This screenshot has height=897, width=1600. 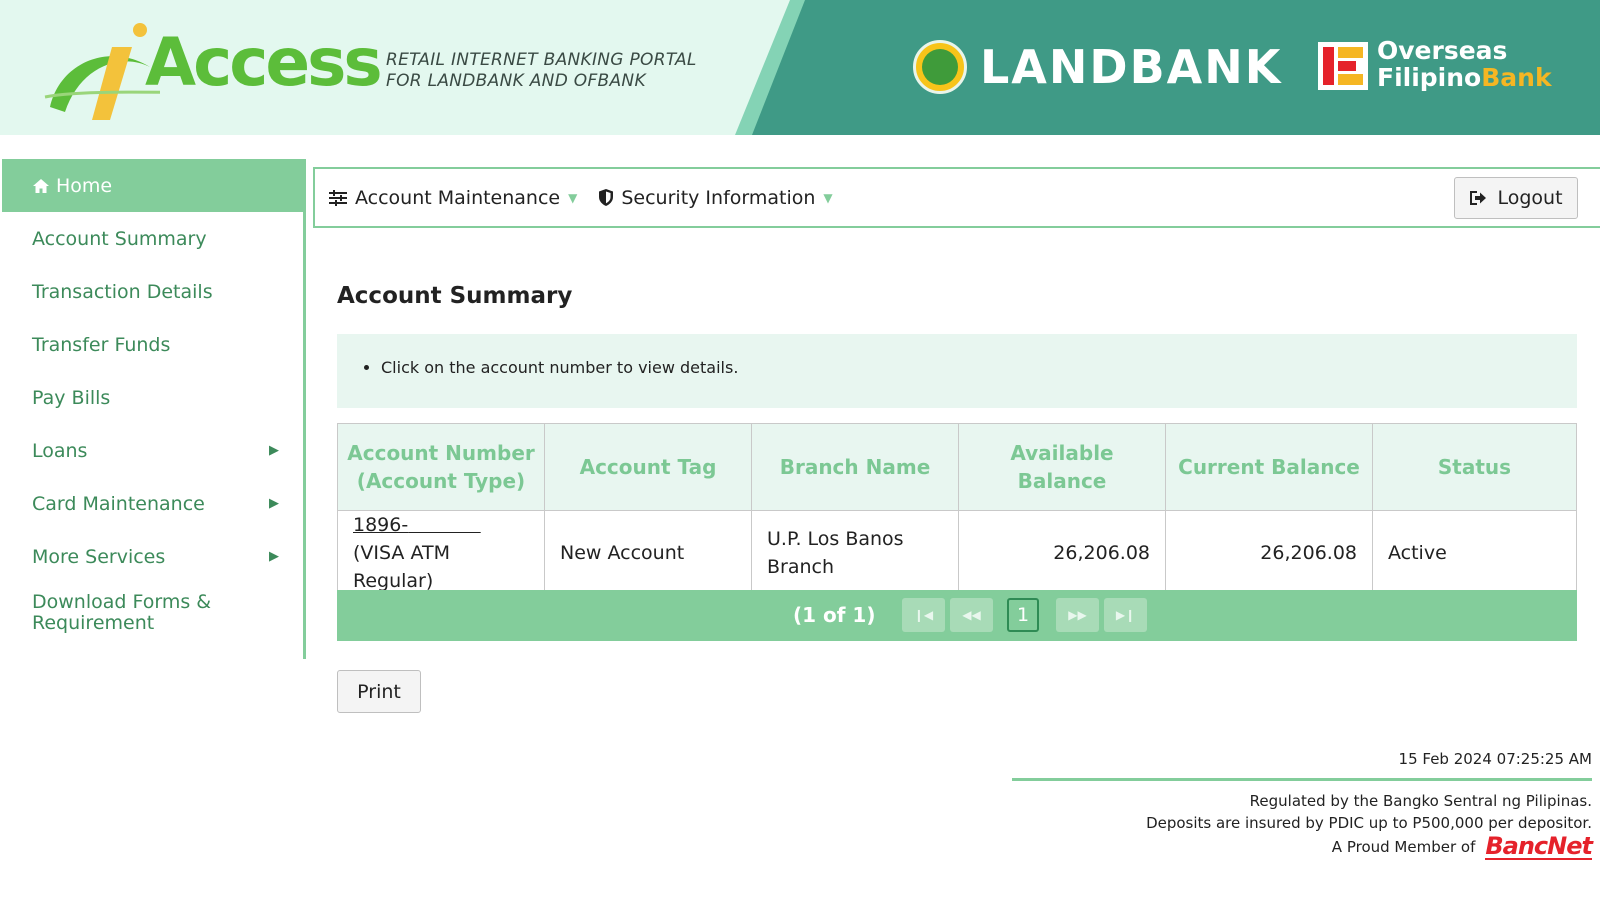 I want to click on iaccess-logo: Access, so click(x=211, y=69).